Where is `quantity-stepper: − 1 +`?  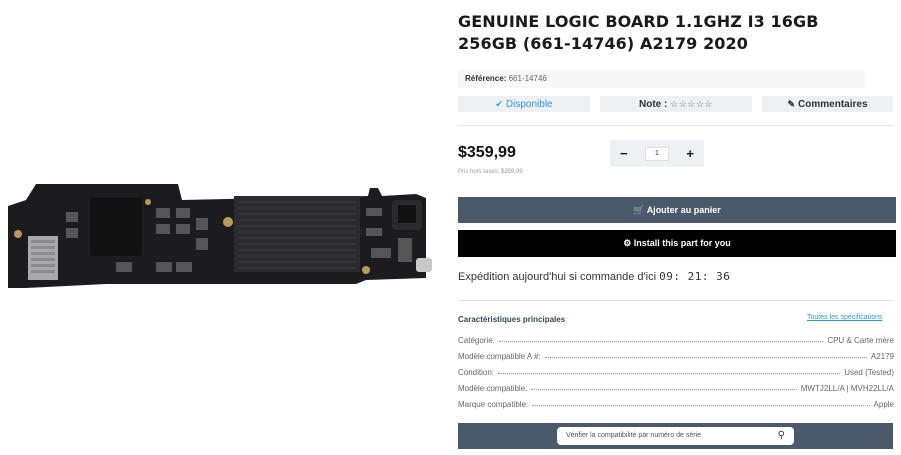
quantity-stepper: − 1 + is located at coordinates (657, 153).